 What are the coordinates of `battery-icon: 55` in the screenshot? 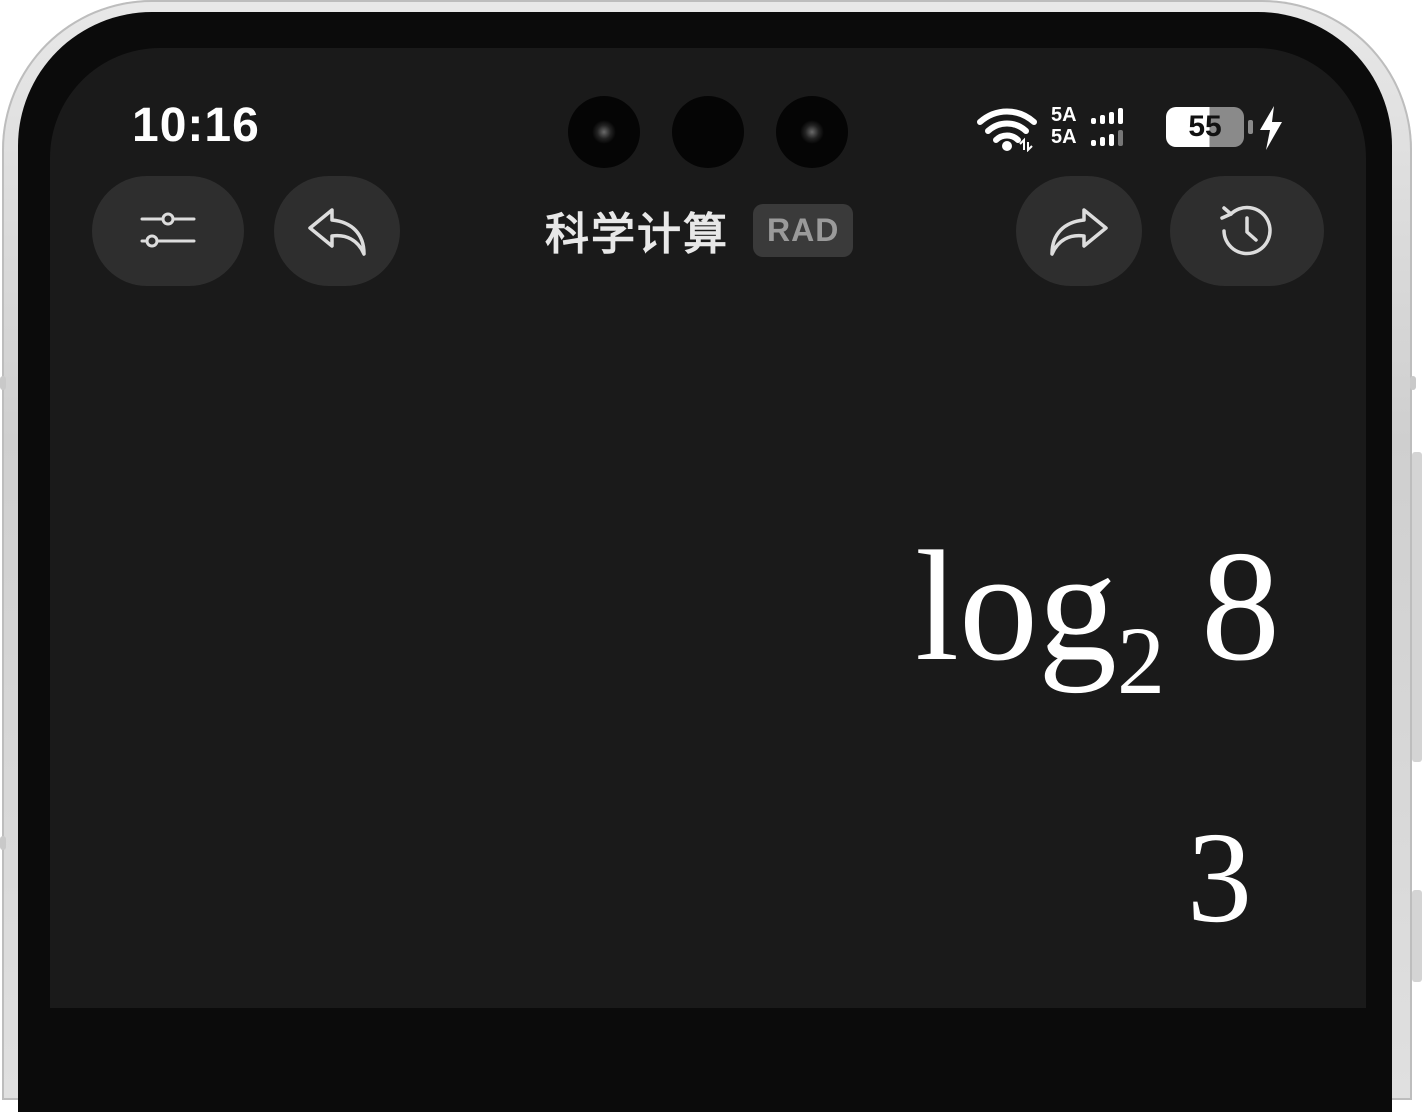 It's located at (1205, 127).